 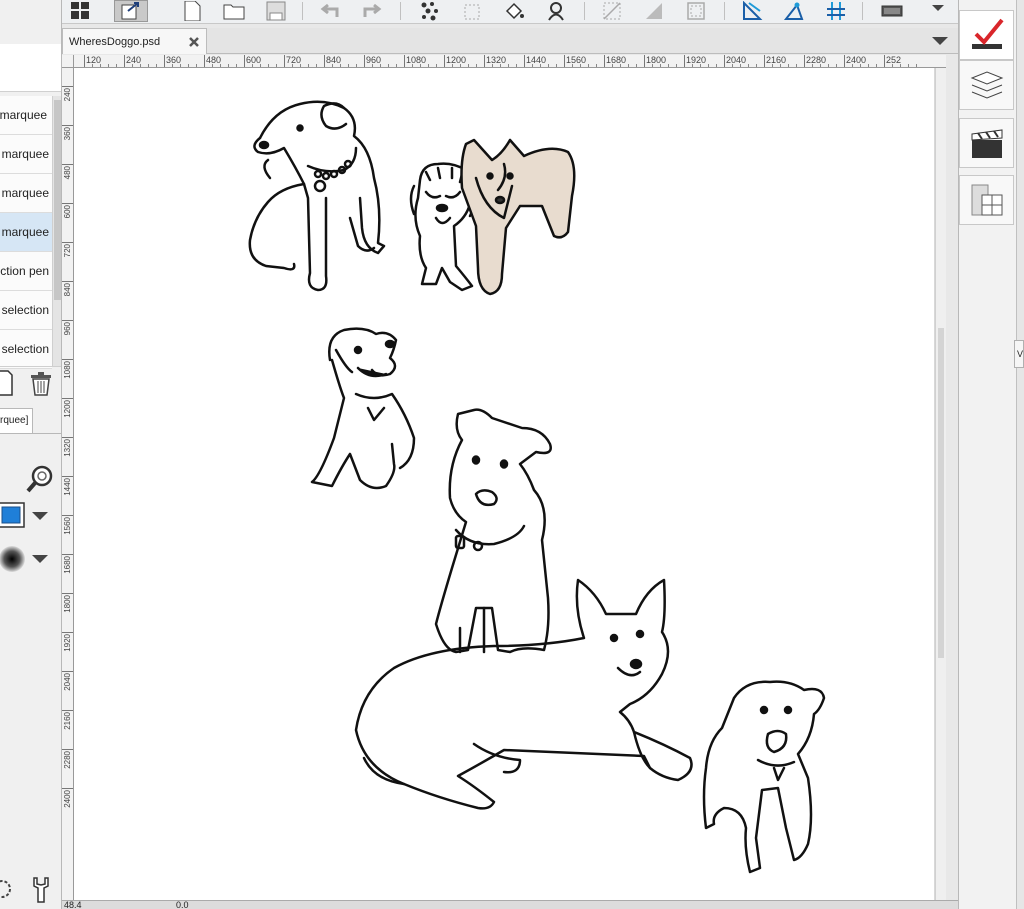 I want to click on ruler-tick-label: 1560, so click(x=67, y=526).